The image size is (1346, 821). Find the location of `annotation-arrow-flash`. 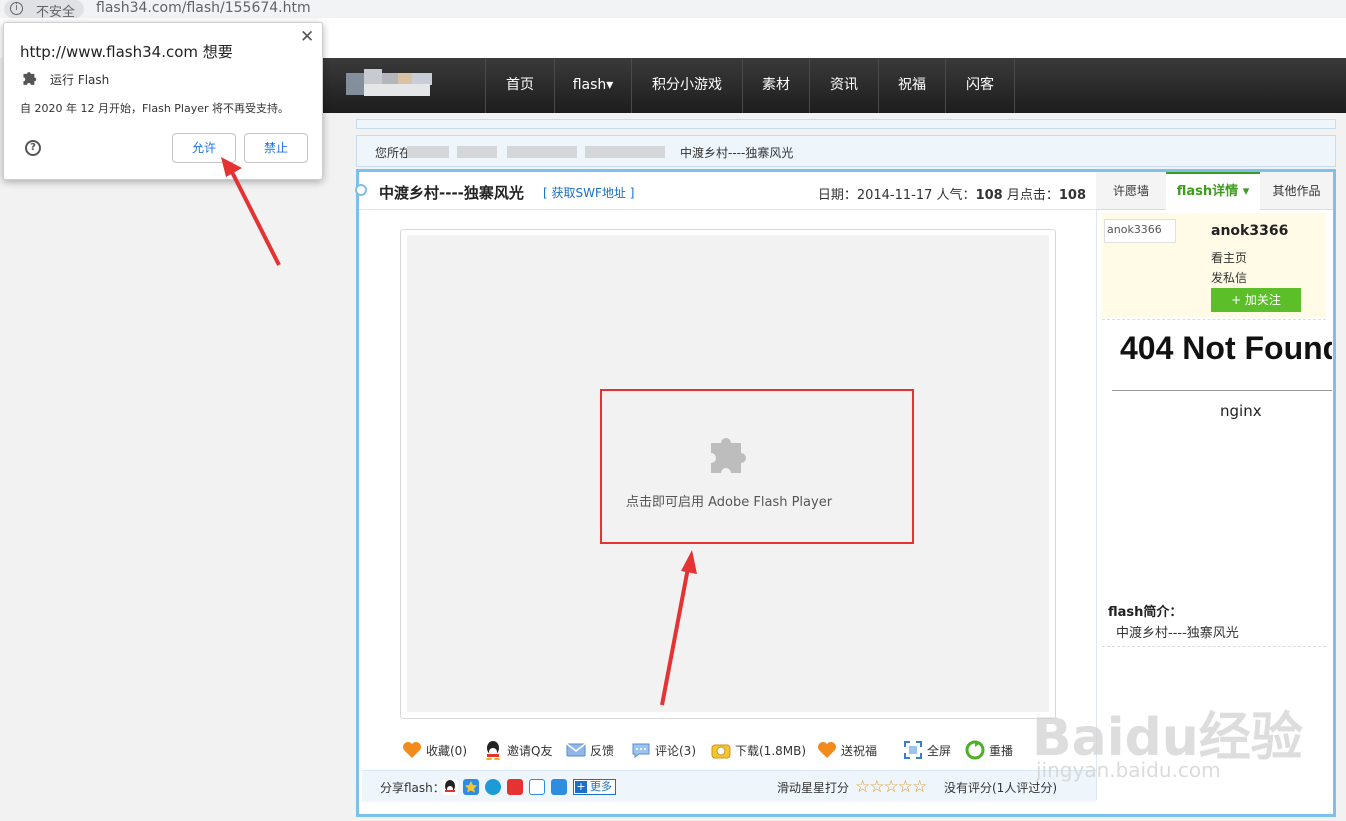

annotation-arrow-flash is located at coordinates (678, 628).